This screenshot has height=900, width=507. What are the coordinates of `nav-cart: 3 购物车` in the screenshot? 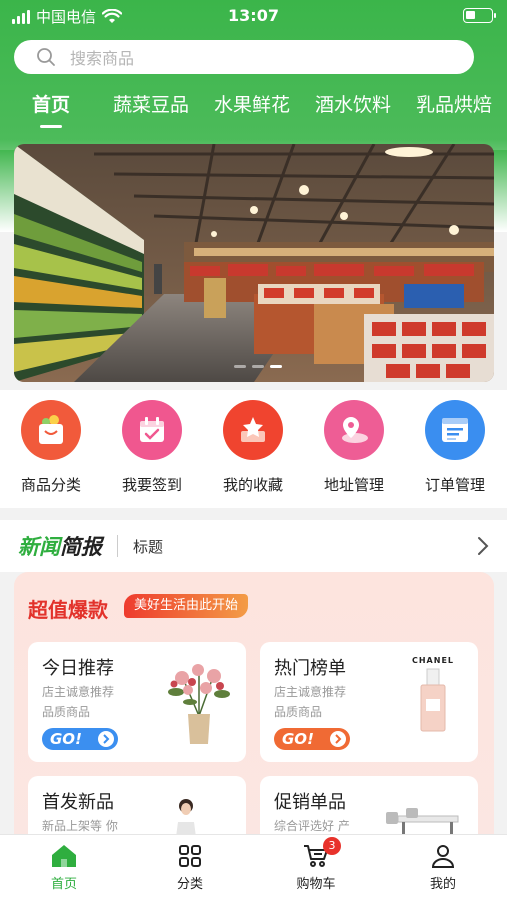 It's located at (316, 864).